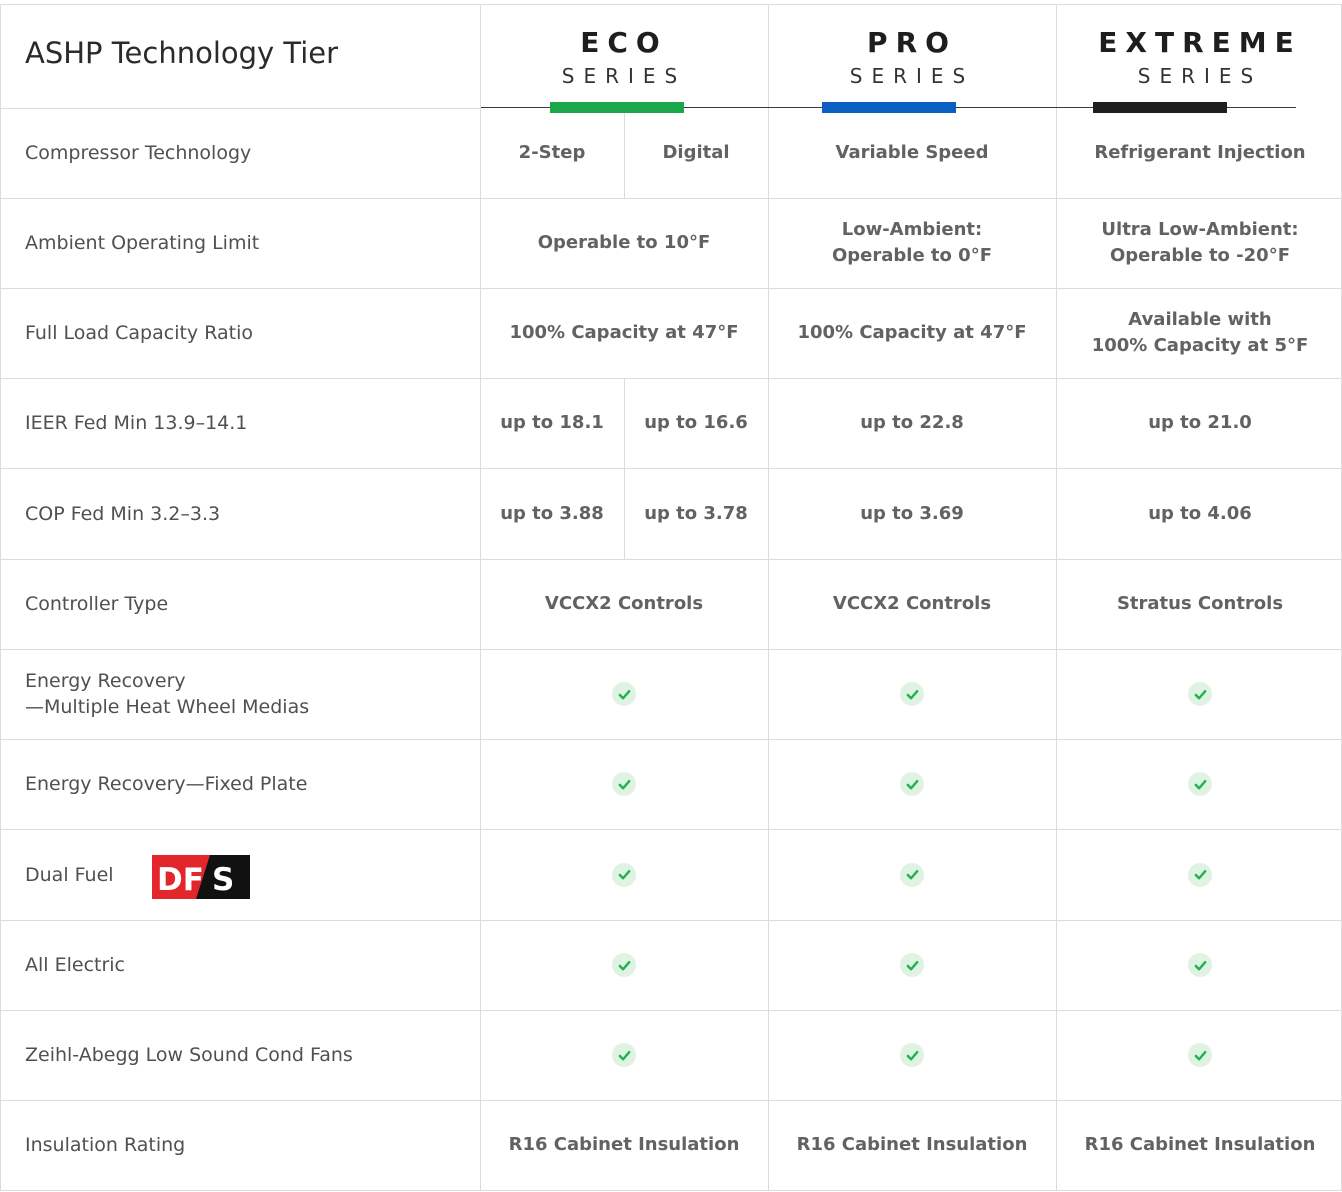 The width and height of the screenshot is (1342, 1192). I want to click on cell-compressor-pro: Variable Speed, so click(912, 152).